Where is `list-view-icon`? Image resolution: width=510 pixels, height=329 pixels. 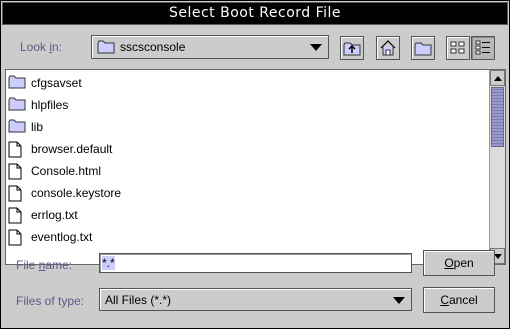 list-view-icon is located at coordinates (457, 47).